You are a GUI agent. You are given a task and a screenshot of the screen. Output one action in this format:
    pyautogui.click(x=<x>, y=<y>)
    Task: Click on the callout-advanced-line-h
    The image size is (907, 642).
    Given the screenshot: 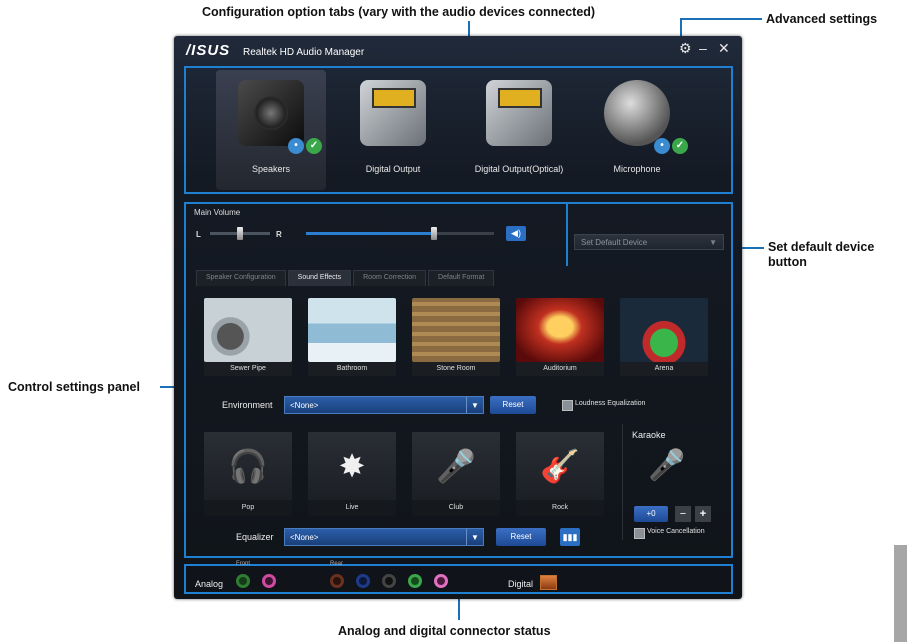 What is the action you would take?
    pyautogui.click(x=721, y=19)
    